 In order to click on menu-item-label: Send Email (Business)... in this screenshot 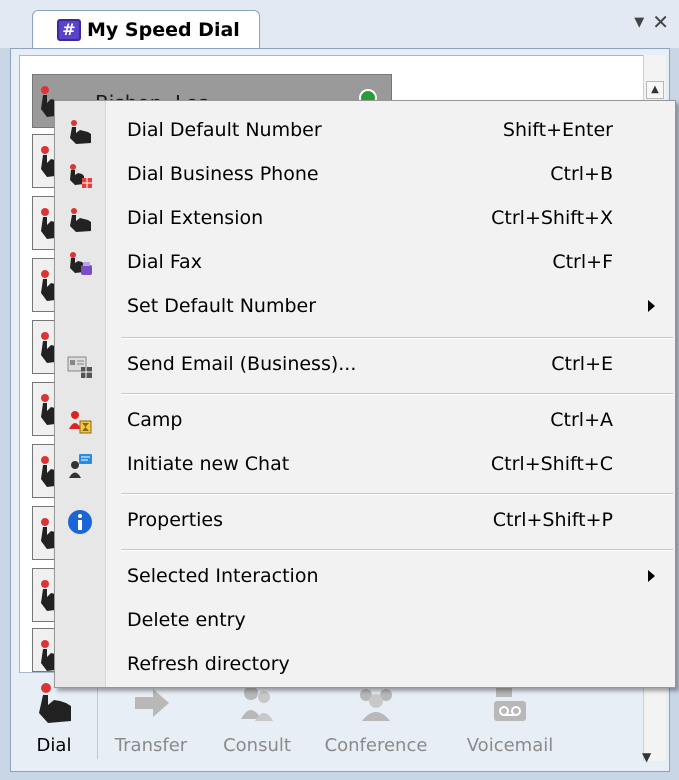, I will do `click(242, 364)`.